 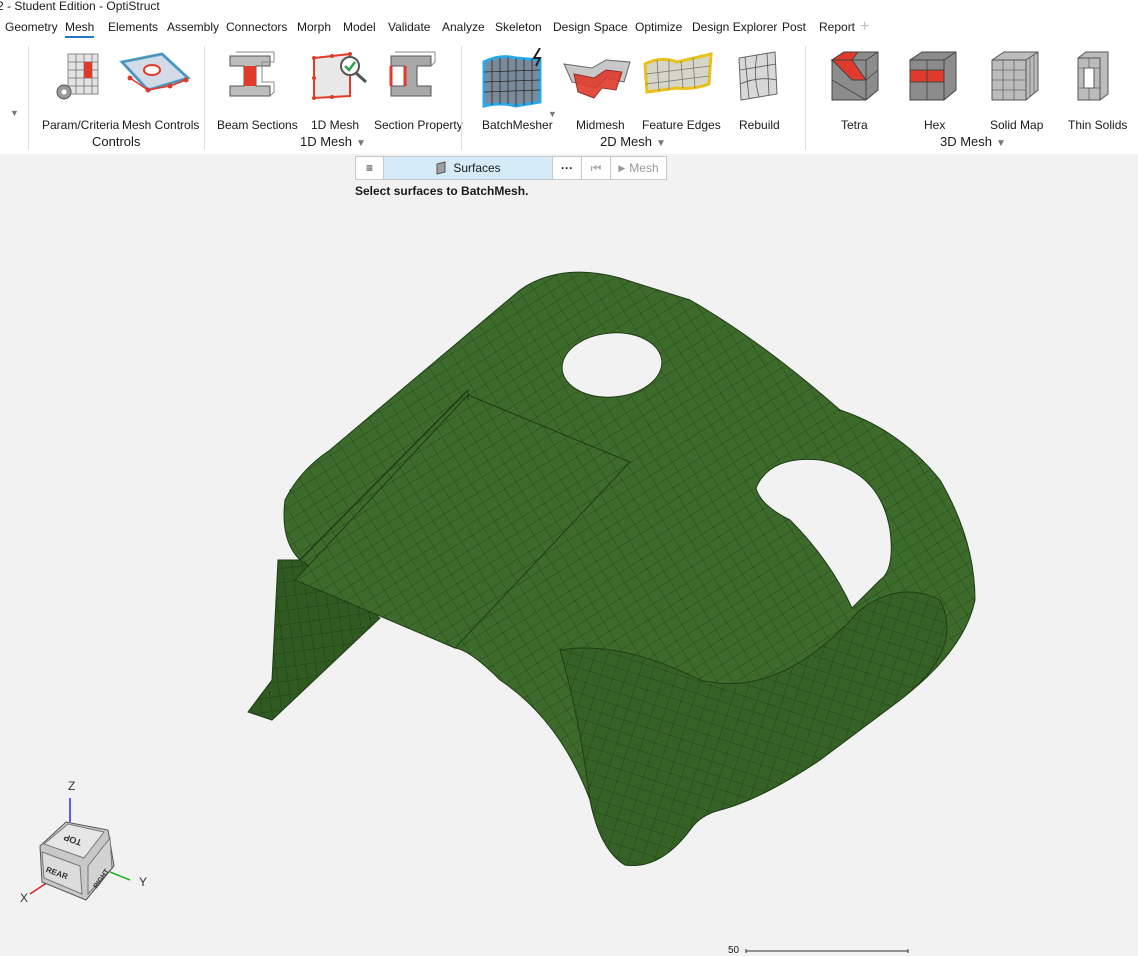 What do you see at coordinates (622, 167) in the screenshot?
I see `play-icon: ▶` at bounding box center [622, 167].